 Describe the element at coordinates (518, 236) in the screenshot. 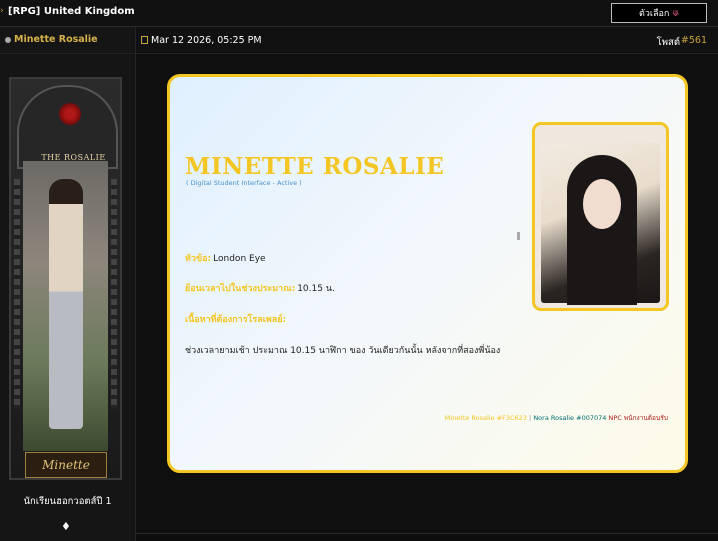

I see `scroll-handle` at that location.